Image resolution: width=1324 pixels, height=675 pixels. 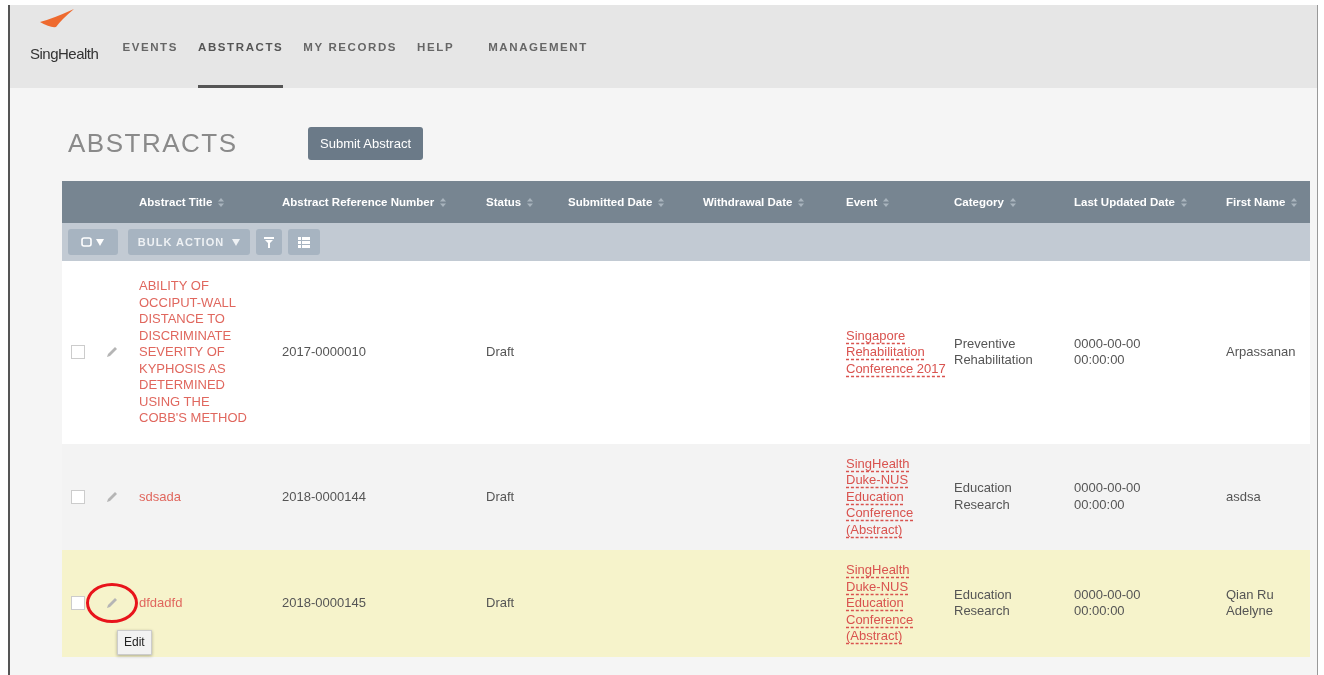 What do you see at coordinates (538, 46) in the screenshot?
I see `nav-tab: MANAGEMENT` at bounding box center [538, 46].